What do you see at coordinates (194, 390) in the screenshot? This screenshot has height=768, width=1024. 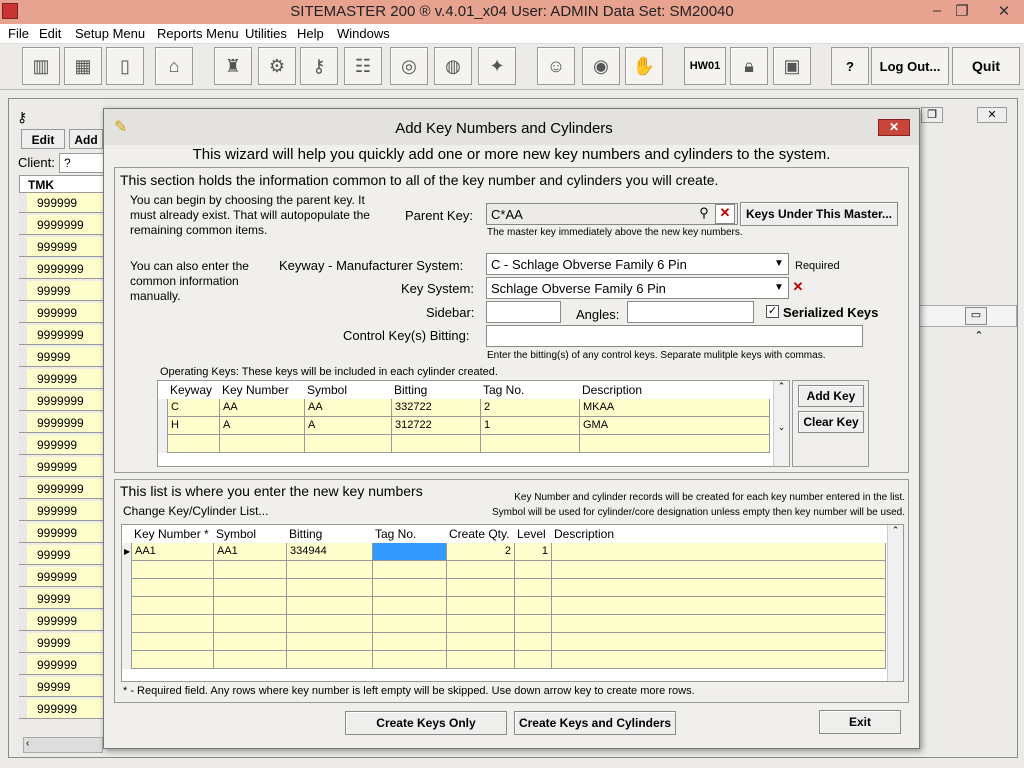 I see `column-header: Keyway` at bounding box center [194, 390].